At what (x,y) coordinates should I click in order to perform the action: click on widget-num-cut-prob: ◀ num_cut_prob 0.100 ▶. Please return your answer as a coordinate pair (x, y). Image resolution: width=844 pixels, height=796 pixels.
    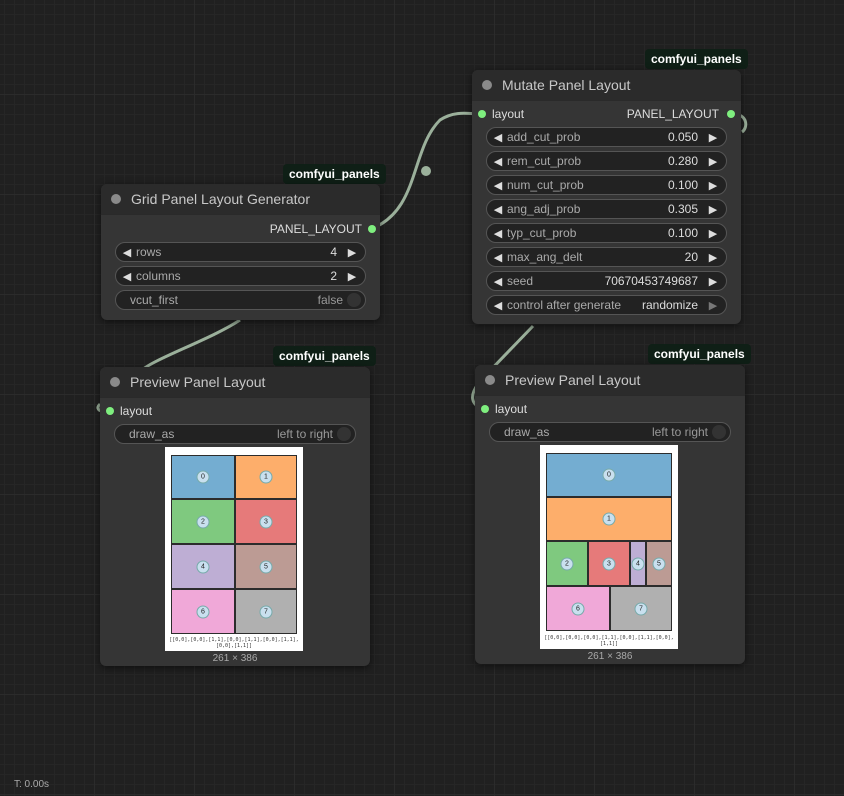
    Looking at the image, I should click on (606, 185).